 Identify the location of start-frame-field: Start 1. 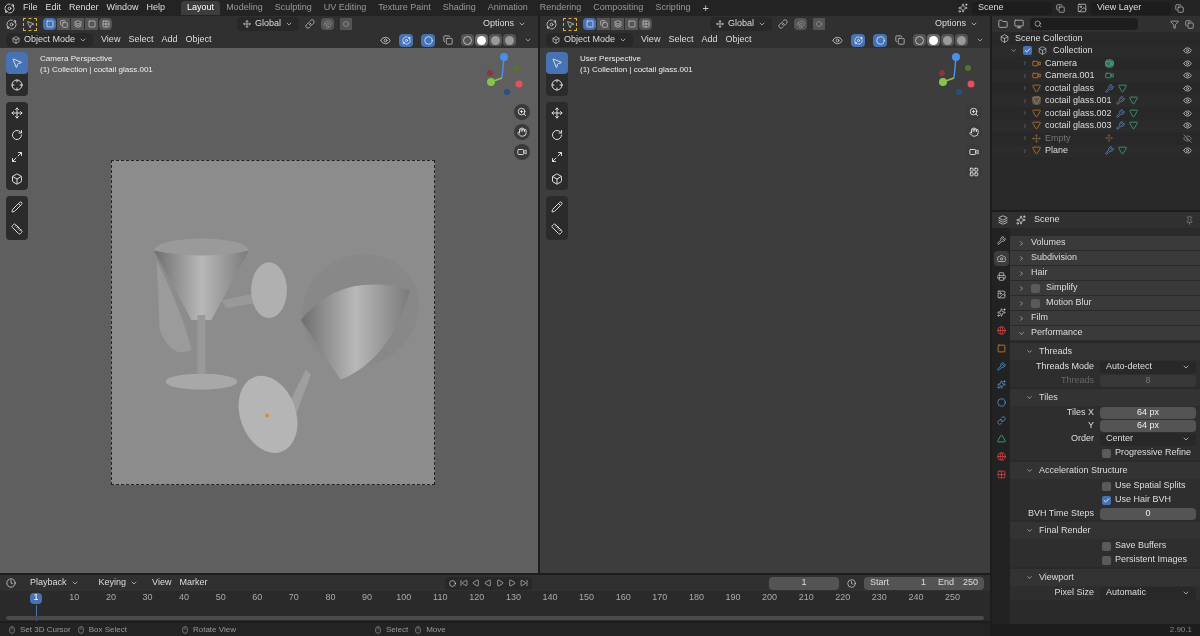
(898, 583).